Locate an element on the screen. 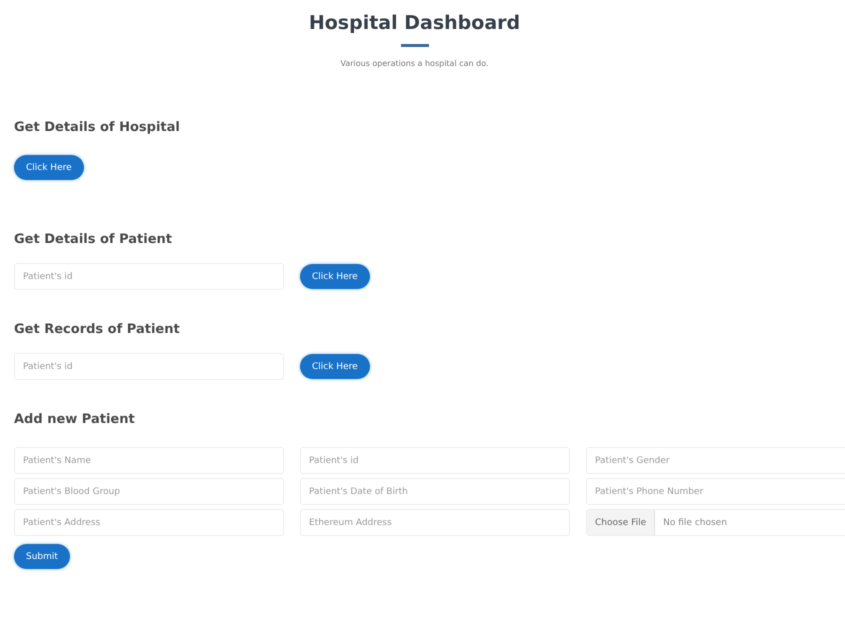 This screenshot has width=845, height=626. submit-button: Submit is located at coordinates (42, 556).